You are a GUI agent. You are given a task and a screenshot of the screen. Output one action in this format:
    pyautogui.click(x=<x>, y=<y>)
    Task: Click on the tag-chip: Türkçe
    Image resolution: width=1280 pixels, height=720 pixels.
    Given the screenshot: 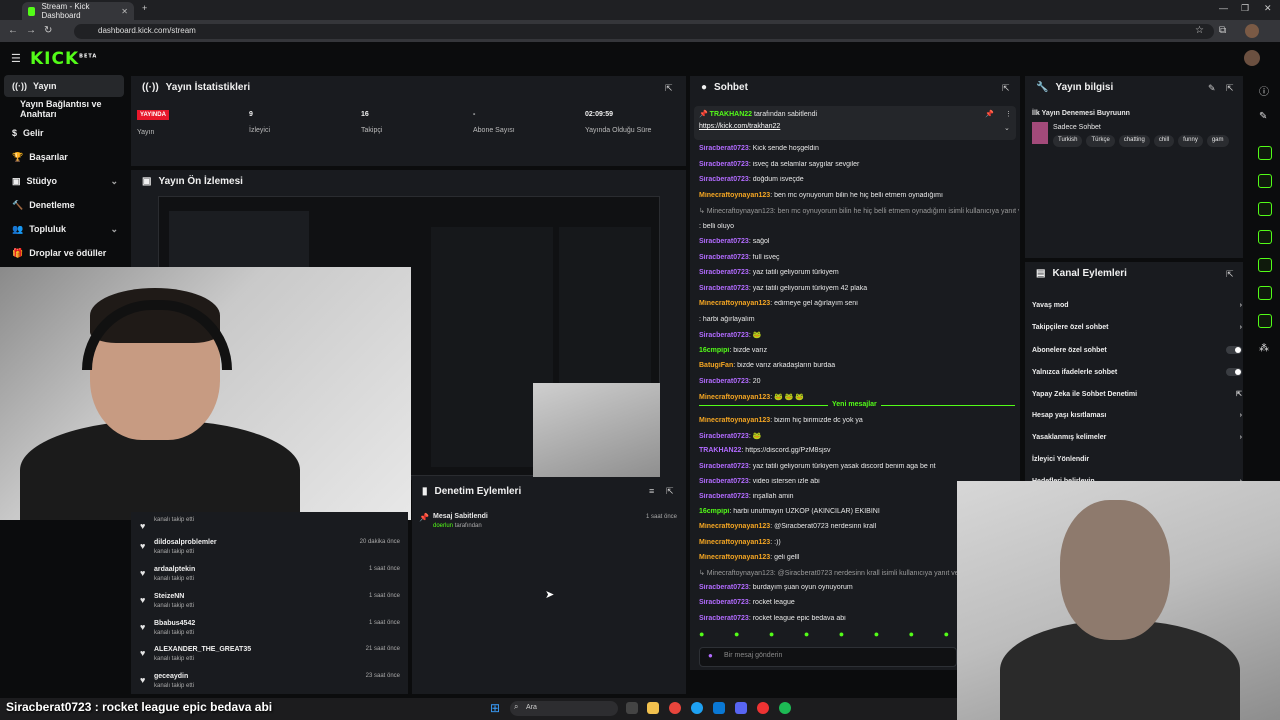 What is the action you would take?
    pyautogui.click(x=1100, y=141)
    